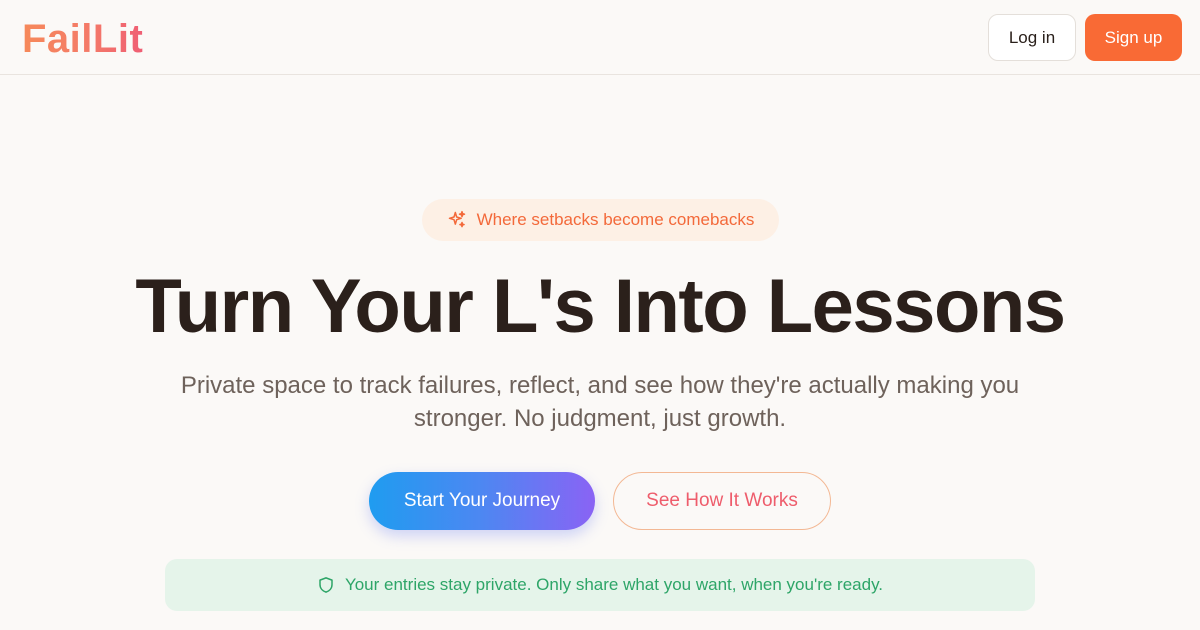 This screenshot has height=630, width=1200. I want to click on signup-button: Sign up, so click(1133, 37).